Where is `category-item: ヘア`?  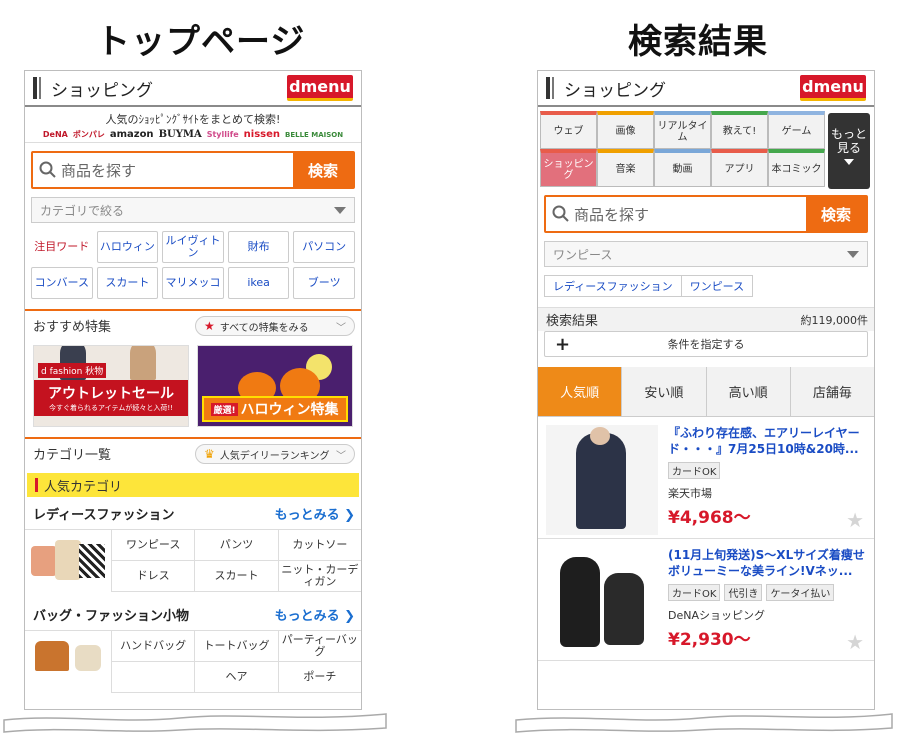 category-item: ヘア is located at coordinates (236, 677).